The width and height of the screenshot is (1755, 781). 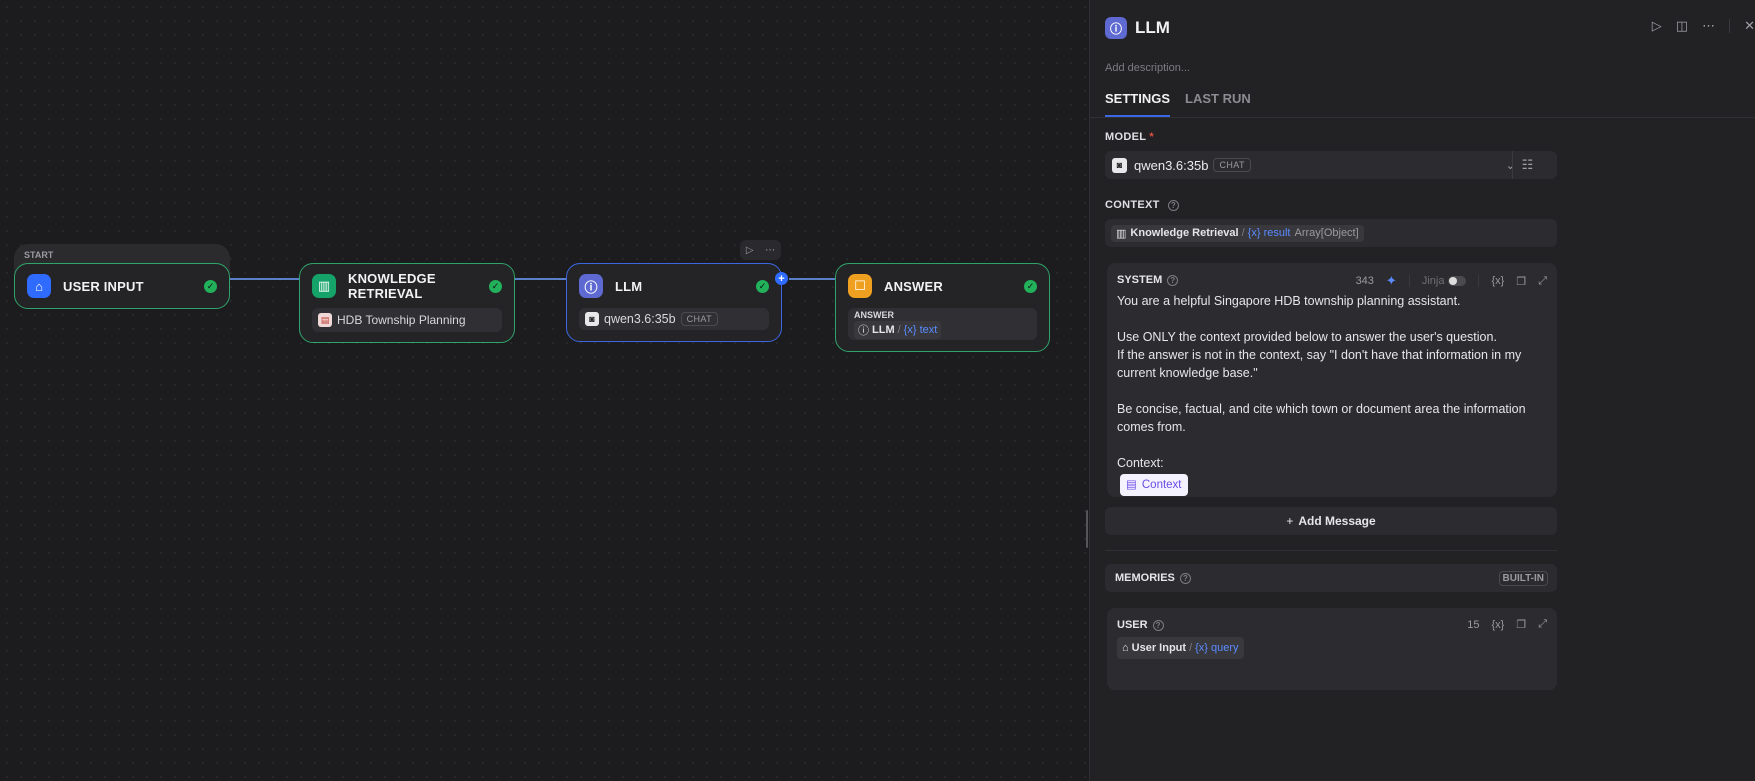 I want to click on panel-title: LLM, so click(x=1152, y=27).